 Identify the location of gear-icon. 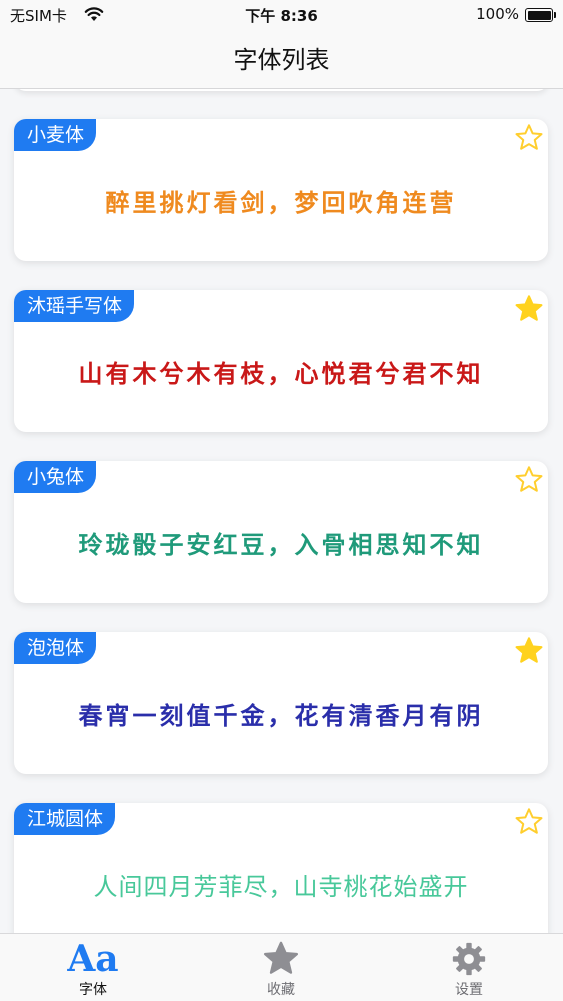
(469, 959).